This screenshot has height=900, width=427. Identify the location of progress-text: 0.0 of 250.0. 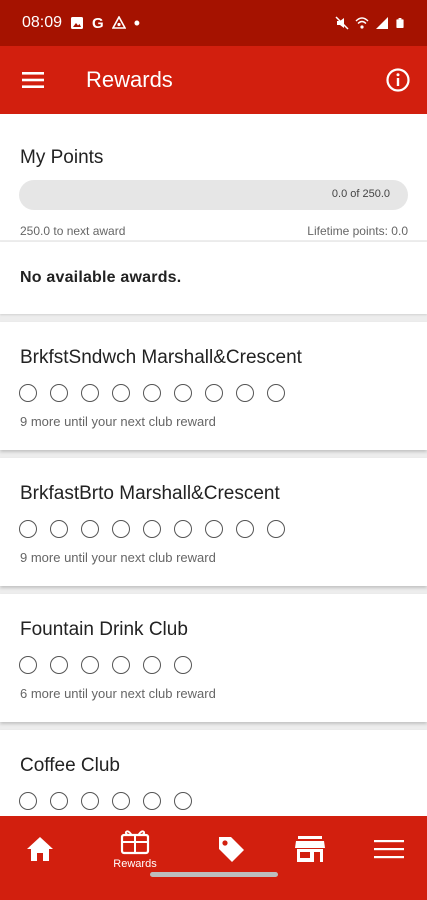
(360, 194).